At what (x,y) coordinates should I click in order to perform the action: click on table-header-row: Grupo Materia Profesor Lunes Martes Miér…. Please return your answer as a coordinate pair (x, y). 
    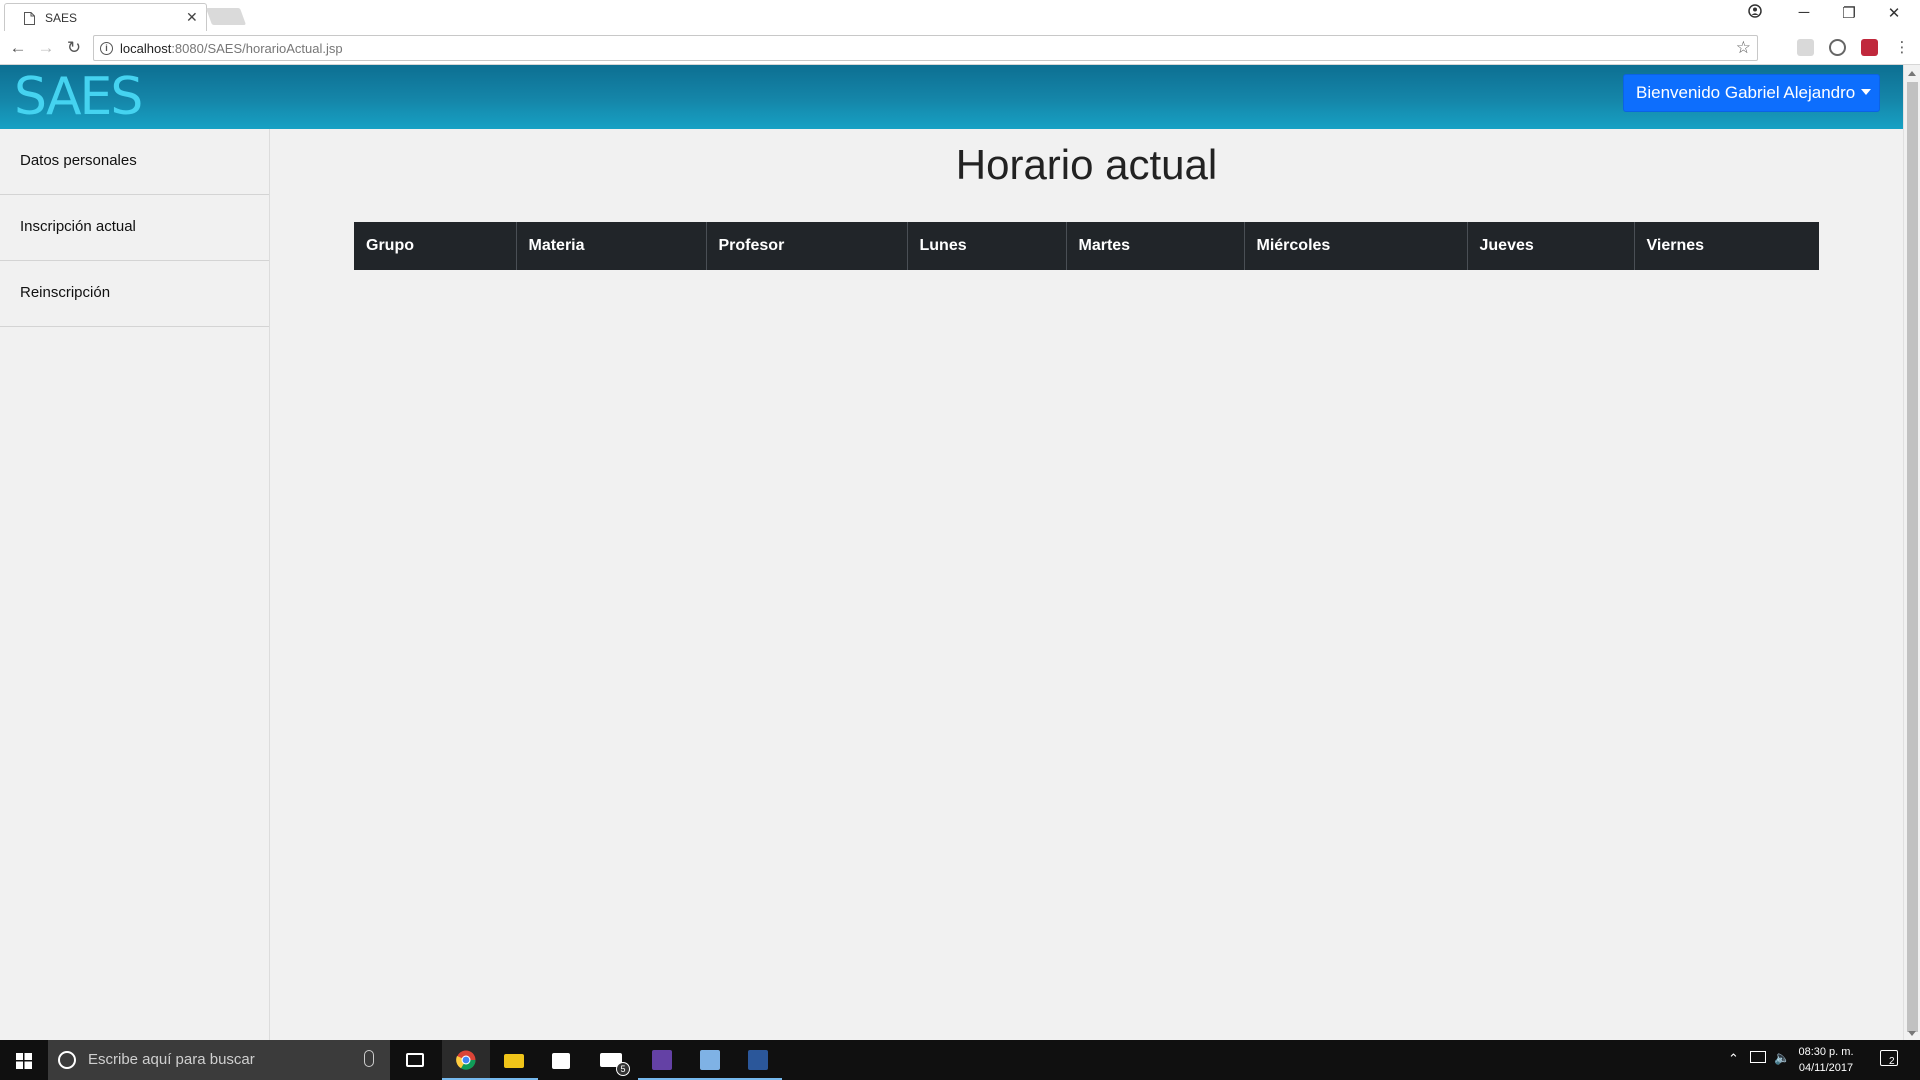
    Looking at the image, I should click on (1086, 246).